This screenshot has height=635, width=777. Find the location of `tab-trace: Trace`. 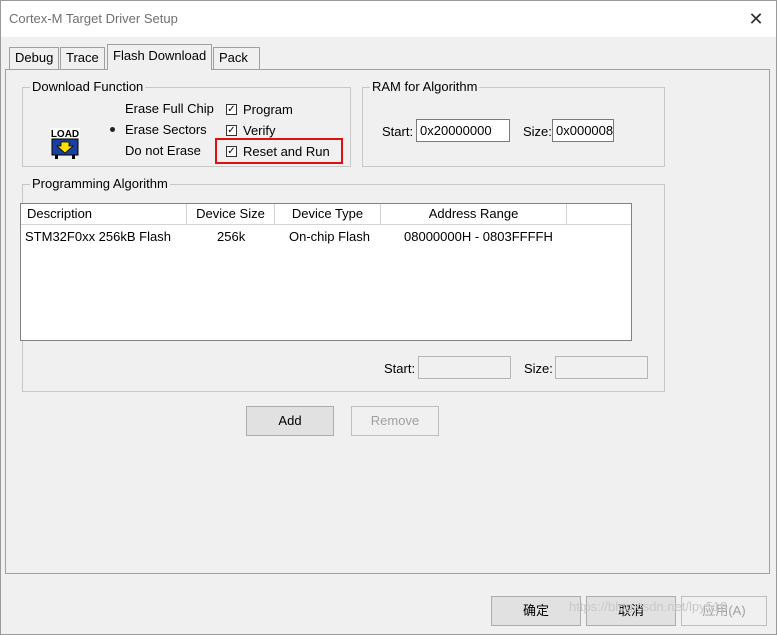

tab-trace: Trace is located at coordinates (82, 58).